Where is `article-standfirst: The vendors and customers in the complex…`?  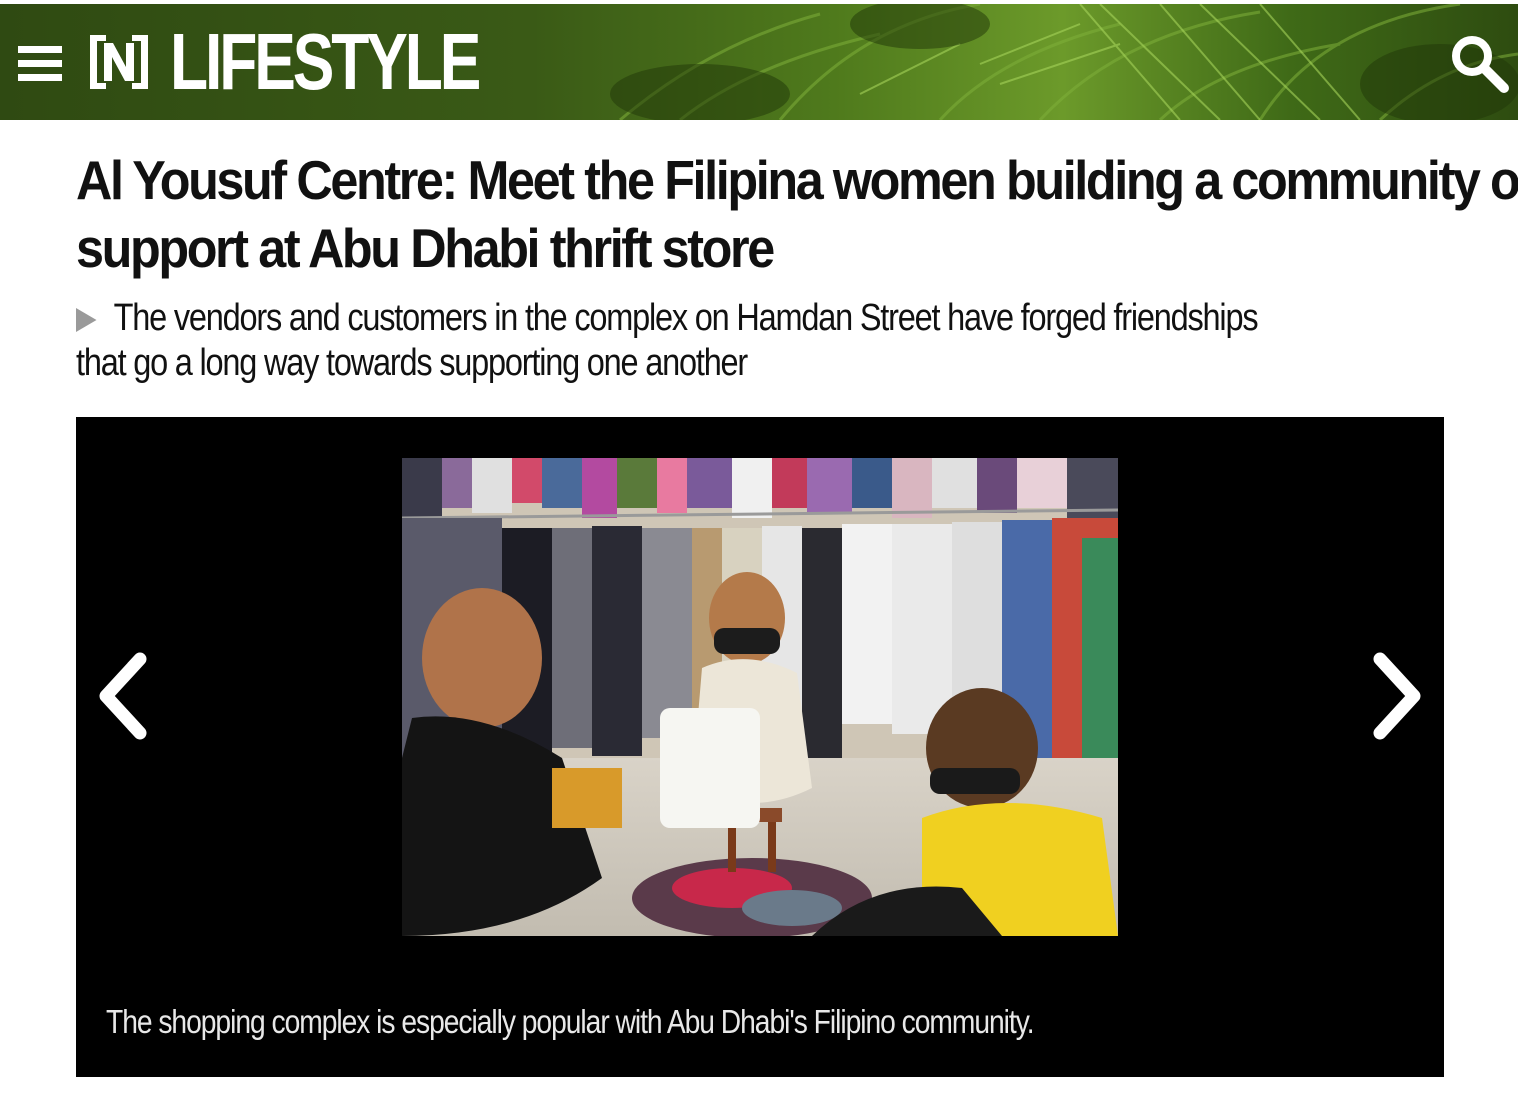
article-standfirst: The vendors and customers in the complex… is located at coordinates (786, 341).